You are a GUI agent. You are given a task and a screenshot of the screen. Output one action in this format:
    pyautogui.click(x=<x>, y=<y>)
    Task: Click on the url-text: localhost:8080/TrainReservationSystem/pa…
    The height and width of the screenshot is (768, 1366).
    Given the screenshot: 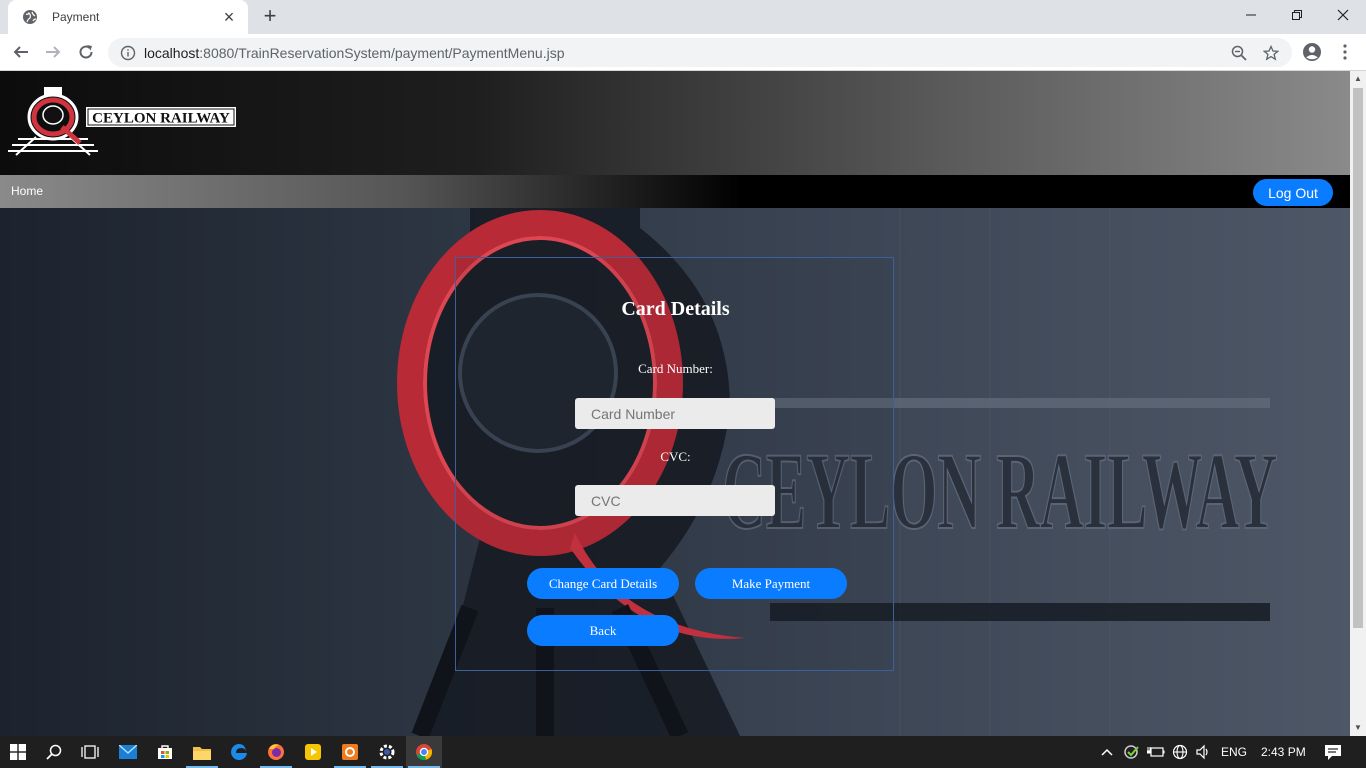 What is the action you would take?
    pyautogui.click(x=354, y=52)
    